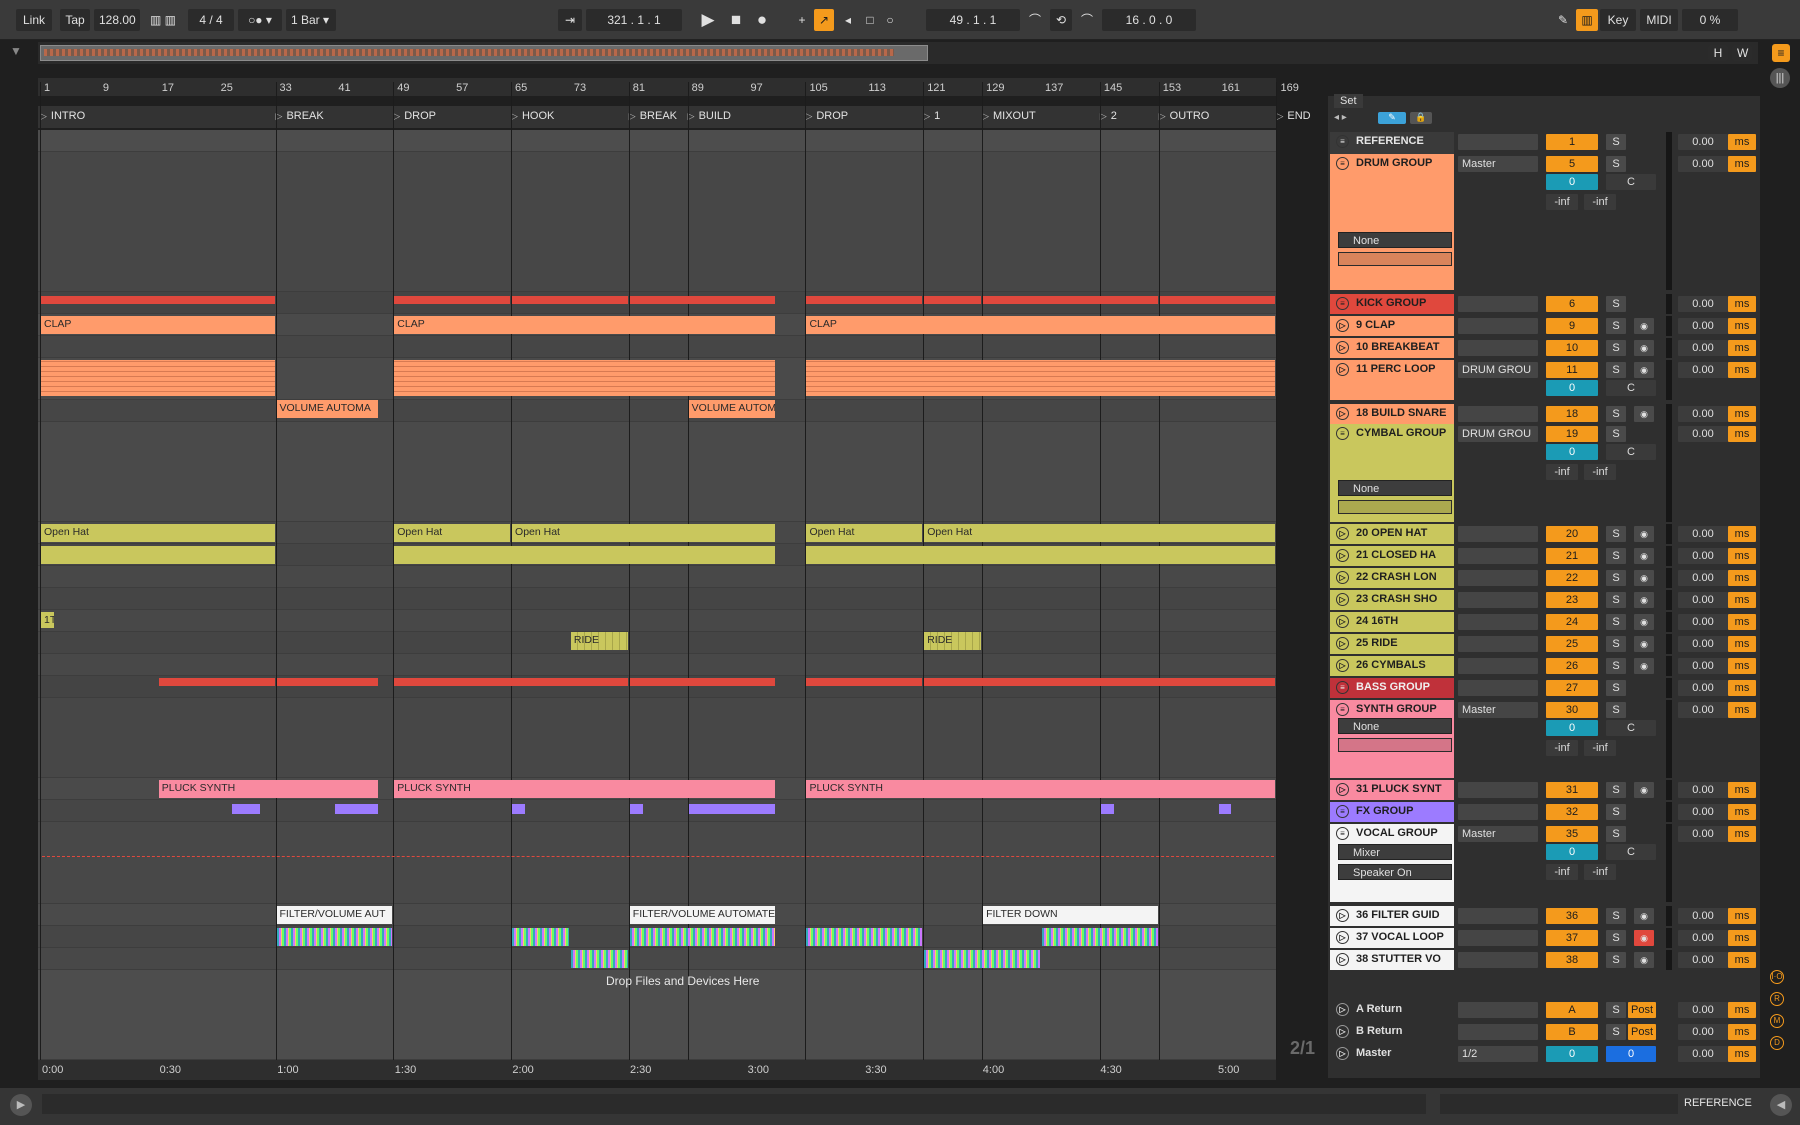 The height and width of the screenshot is (1125, 1800). Describe the element at coordinates (1572, 960) in the screenshot. I see `track-number-button: 38` at that location.